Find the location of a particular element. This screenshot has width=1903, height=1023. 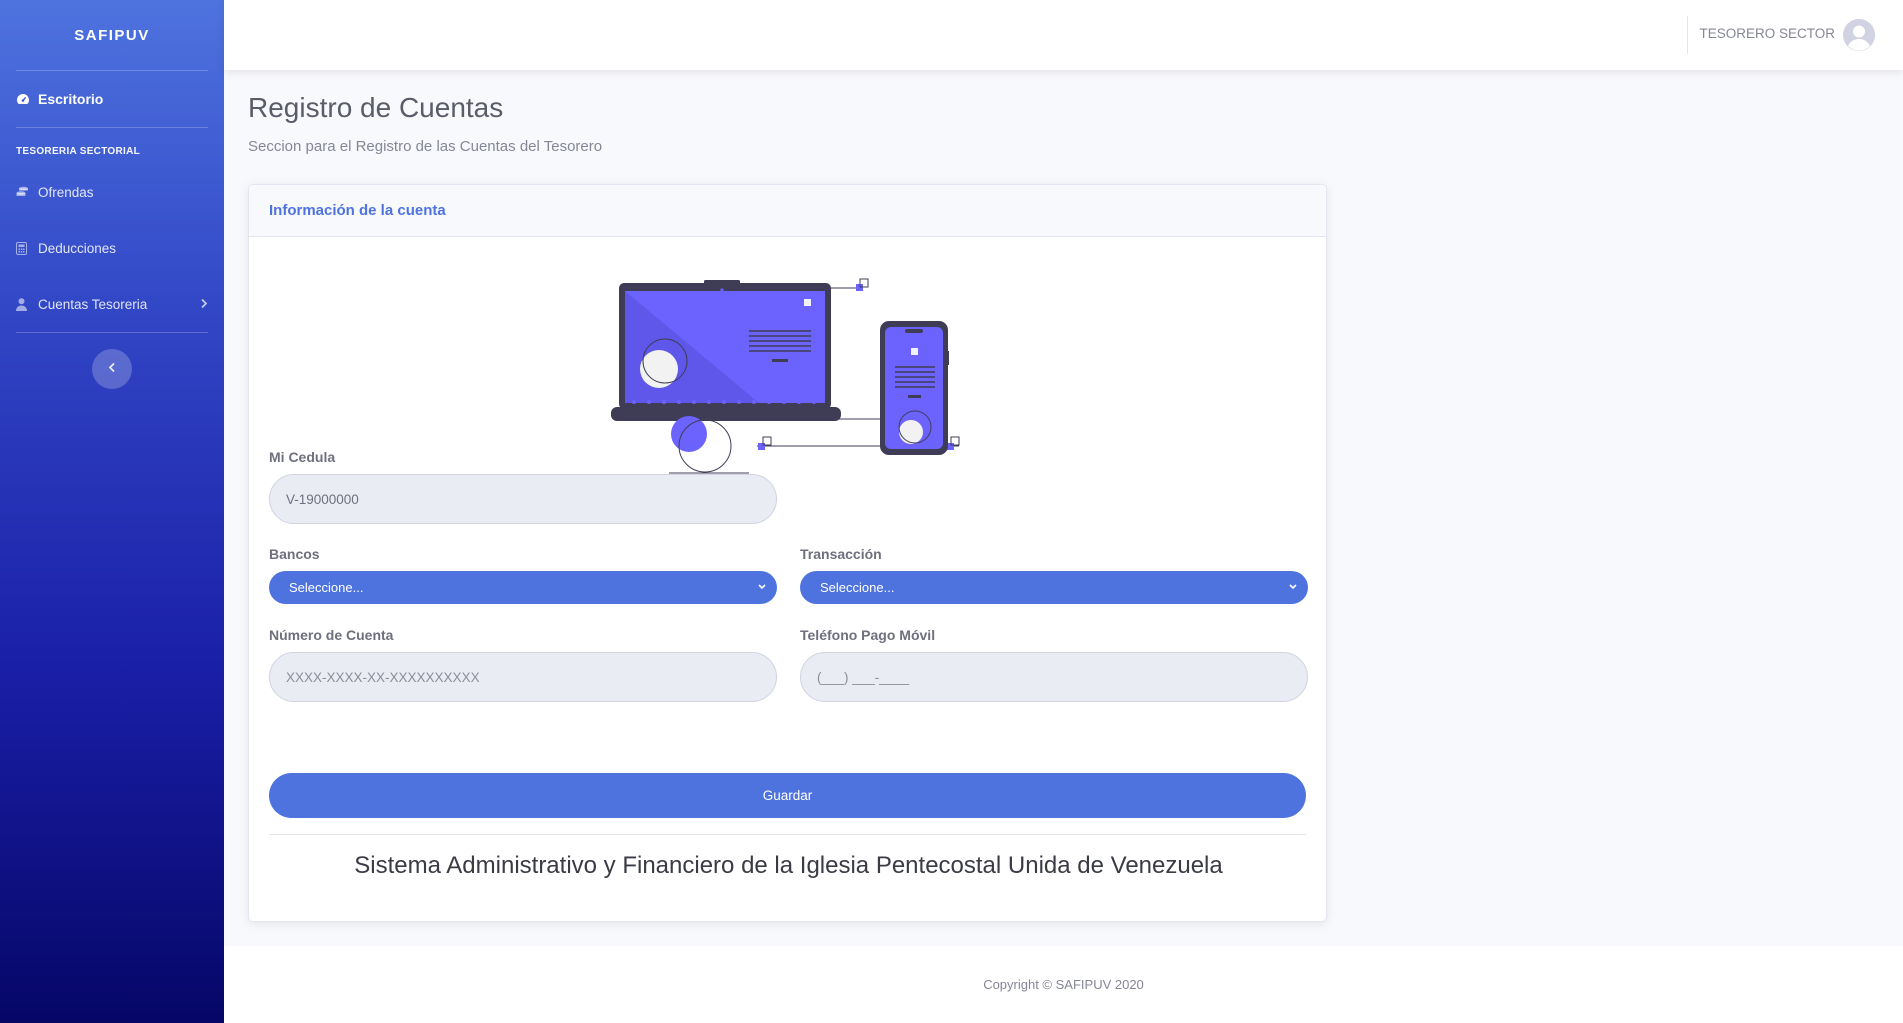

sidebar-item-escritorio: Escritorio is located at coordinates (112, 99).